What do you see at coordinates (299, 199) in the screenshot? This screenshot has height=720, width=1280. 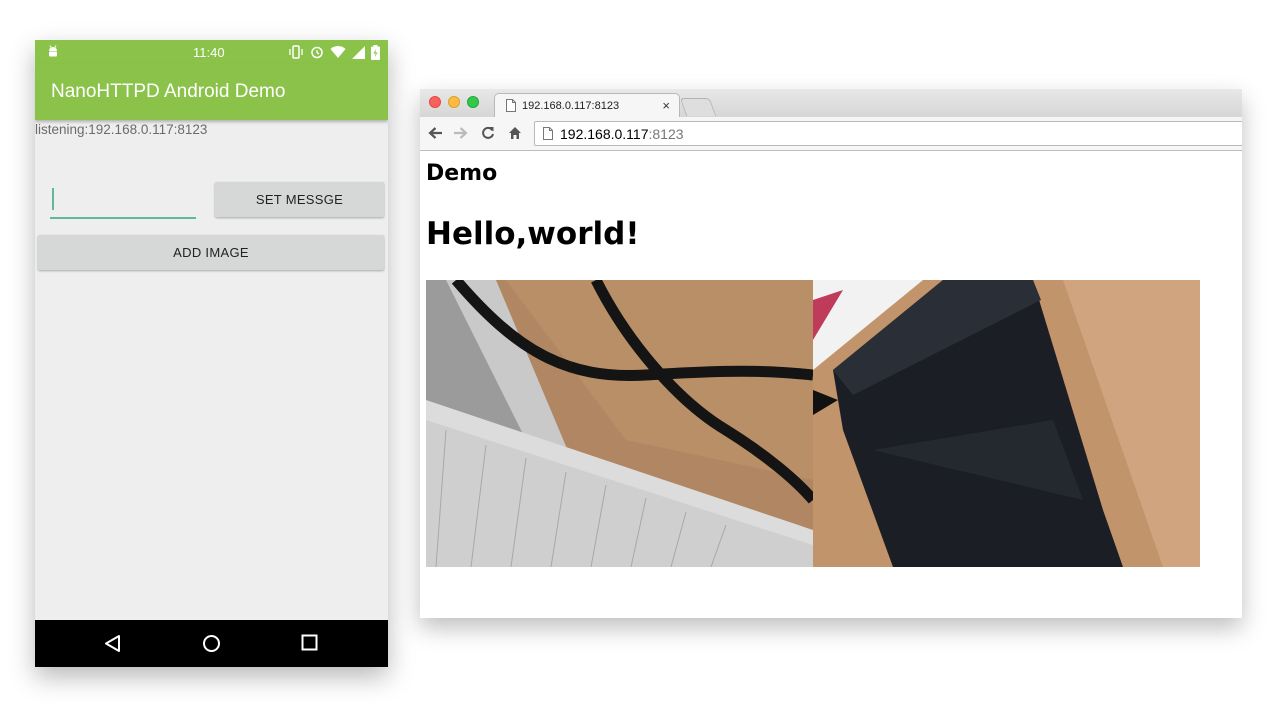 I see `set-message-button: SET MESSGE` at bounding box center [299, 199].